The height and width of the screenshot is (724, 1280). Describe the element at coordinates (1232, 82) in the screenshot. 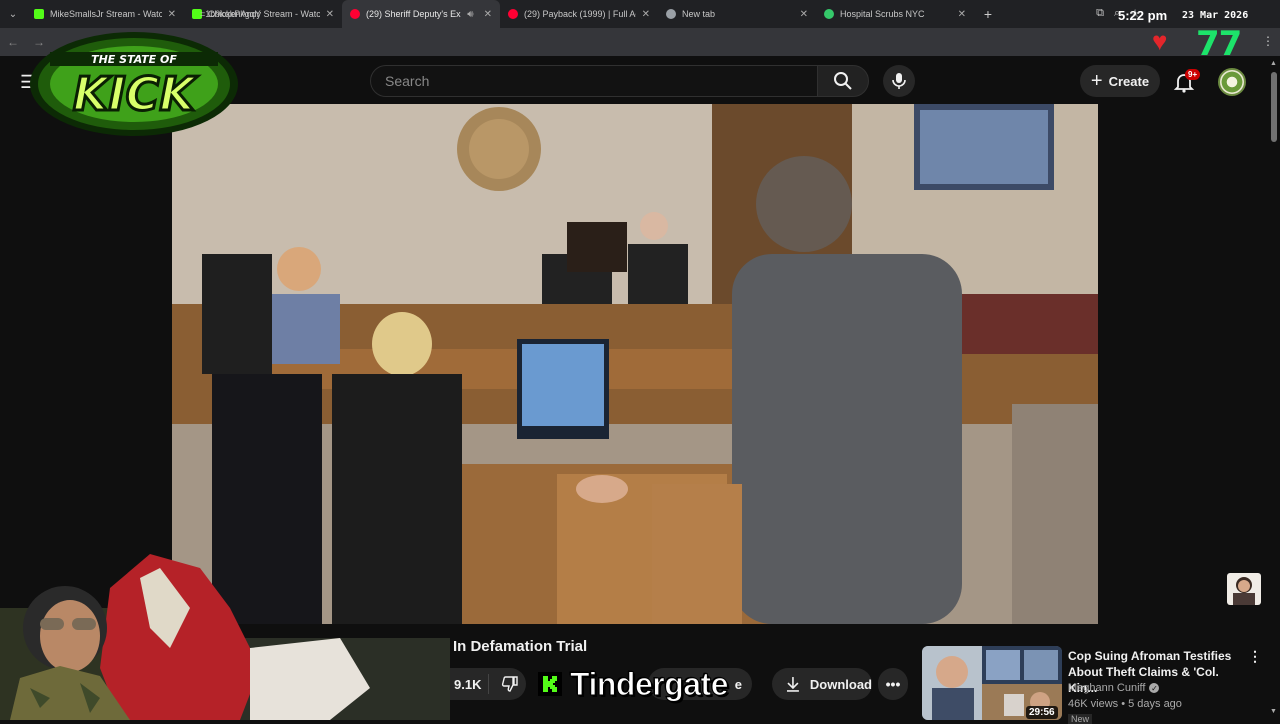

I see `account-avatar` at that location.